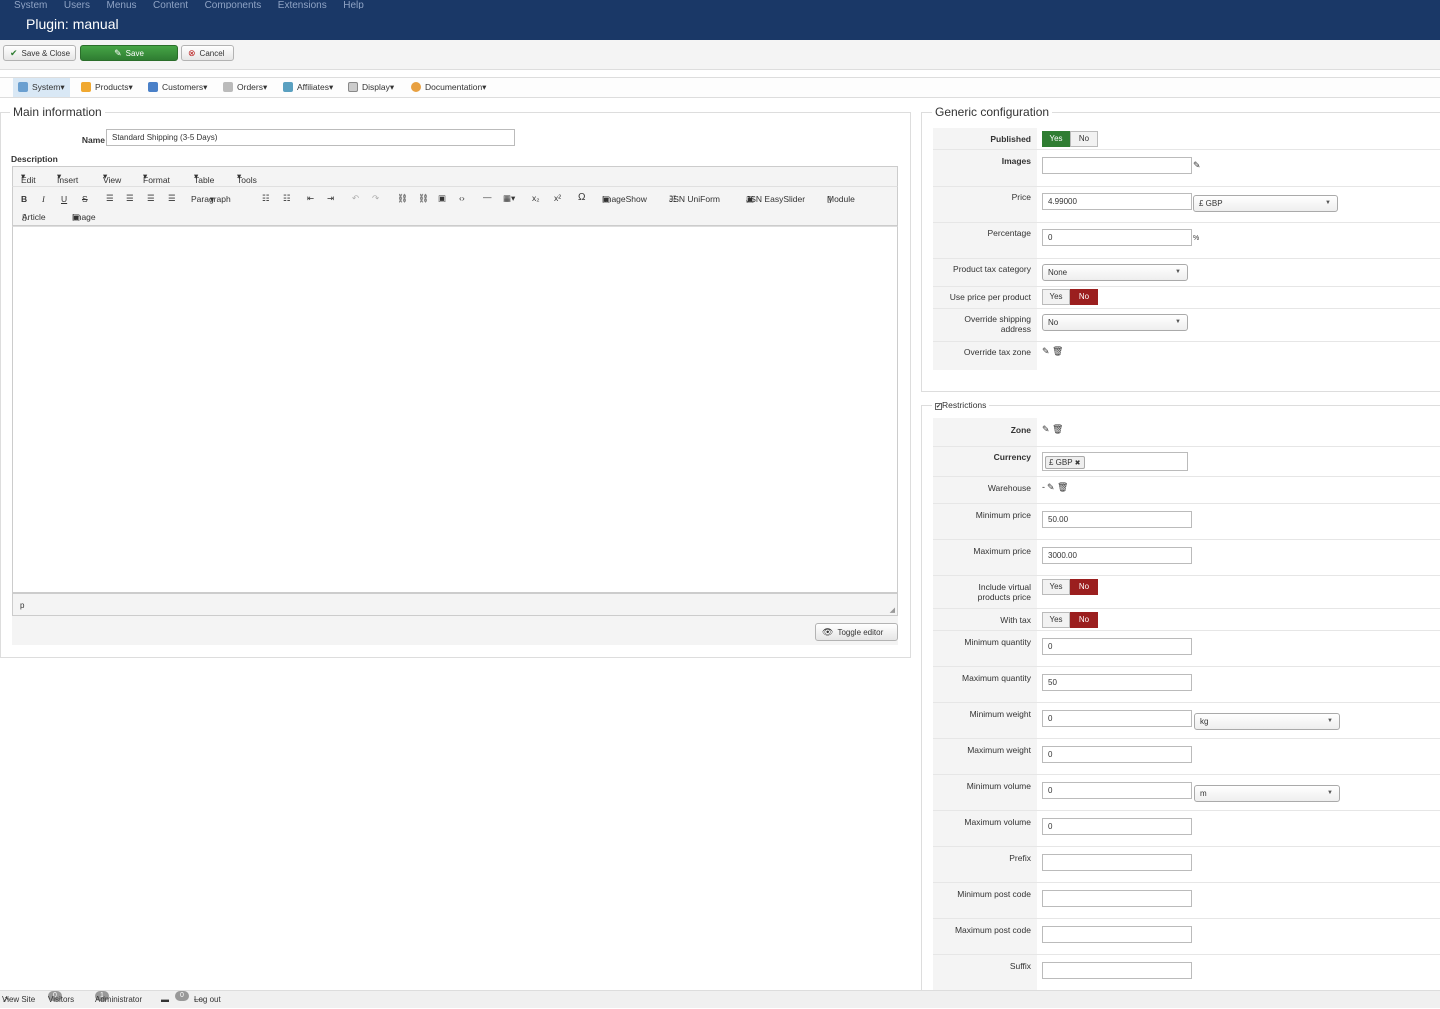 This screenshot has width=1440, height=1009. Describe the element at coordinates (57, 112) in the screenshot. I see `main-information-legend: Main information` at that location.